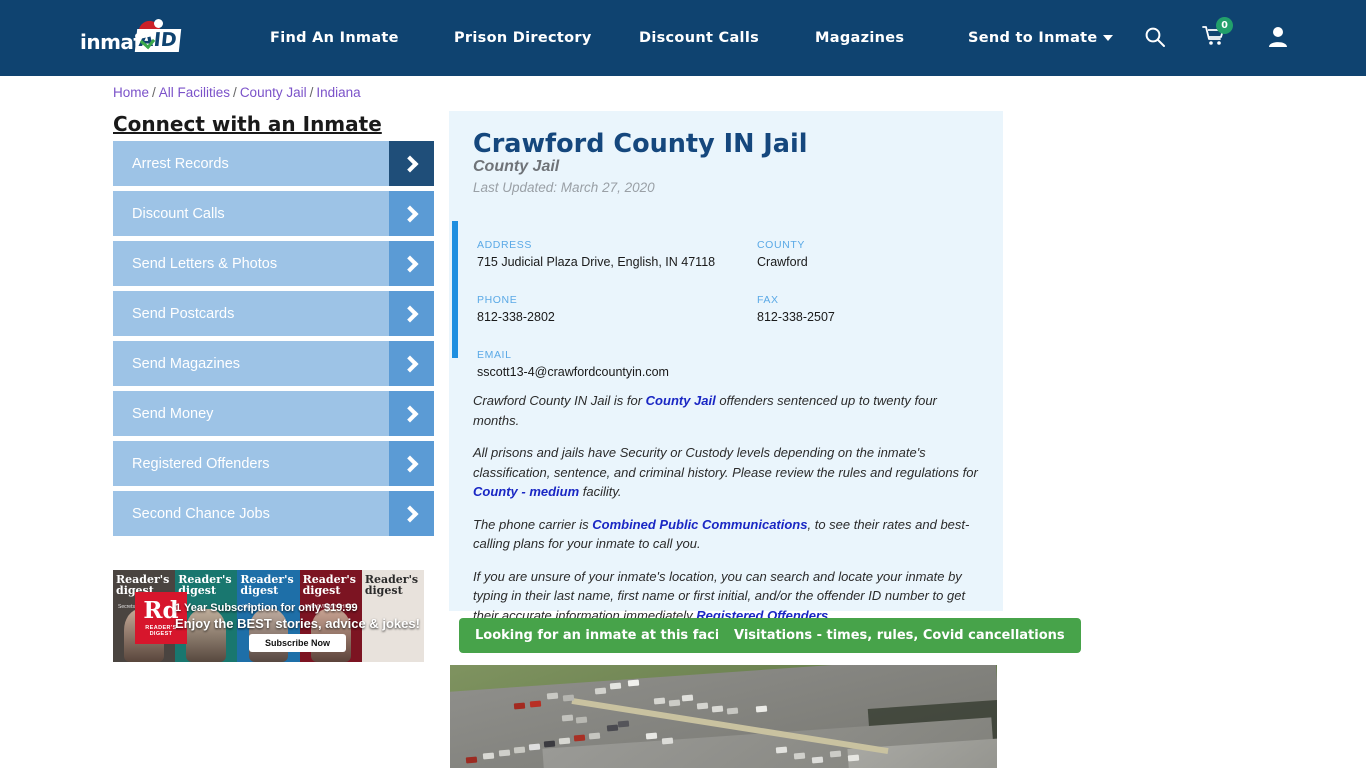 The image size is (1366, 768). What do you see at coordinates (573, 372) in the screenshot?
I see `contact-email-value: sscott13-4@crawfordcountyin.com` at bounding box center [573, 372].